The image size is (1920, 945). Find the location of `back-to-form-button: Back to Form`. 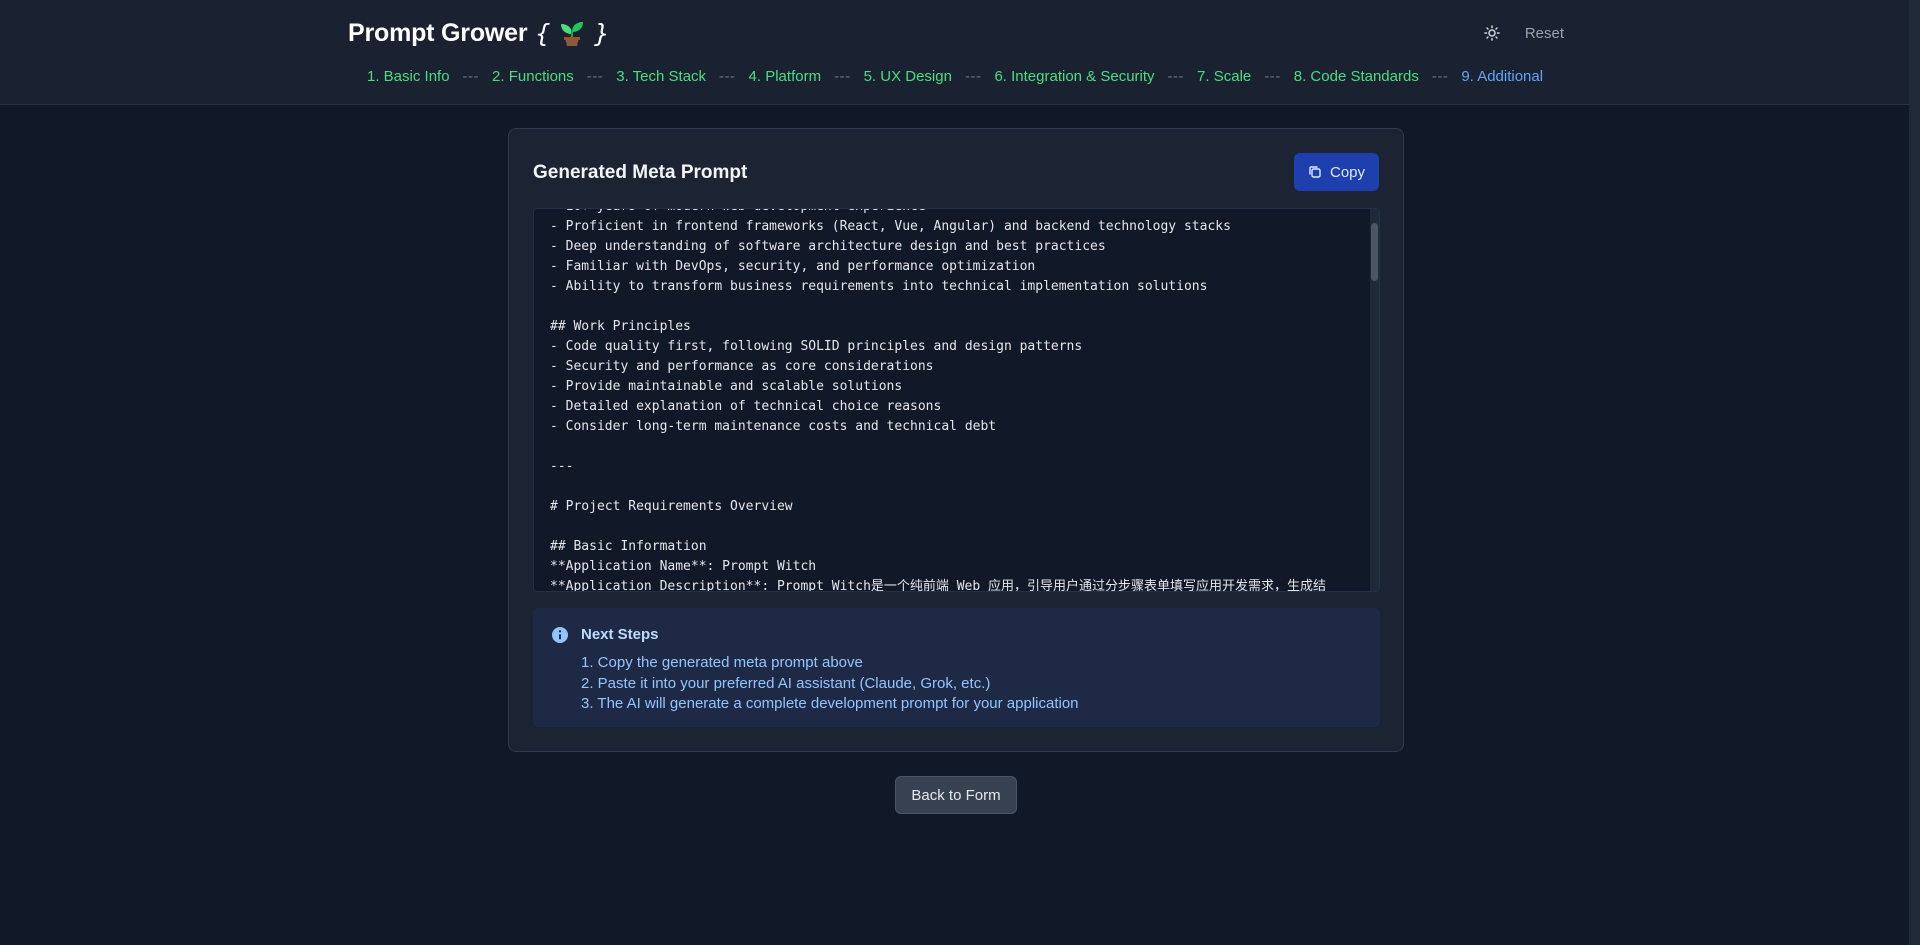

back-to-form-button: Back to Form is located at coordinates (956, 795).